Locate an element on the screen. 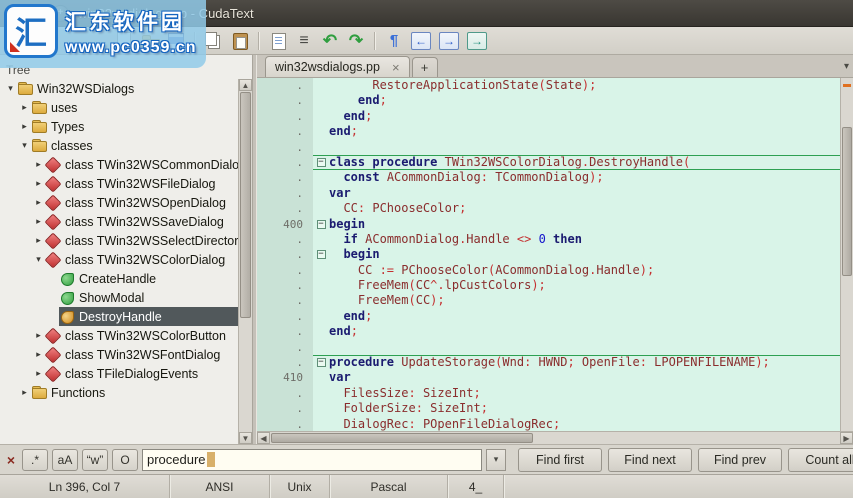 Image resolution: width=853 pixels, height=498 pixels. tree-item-classes: ▾ classes is located at coordinates (119, 145).